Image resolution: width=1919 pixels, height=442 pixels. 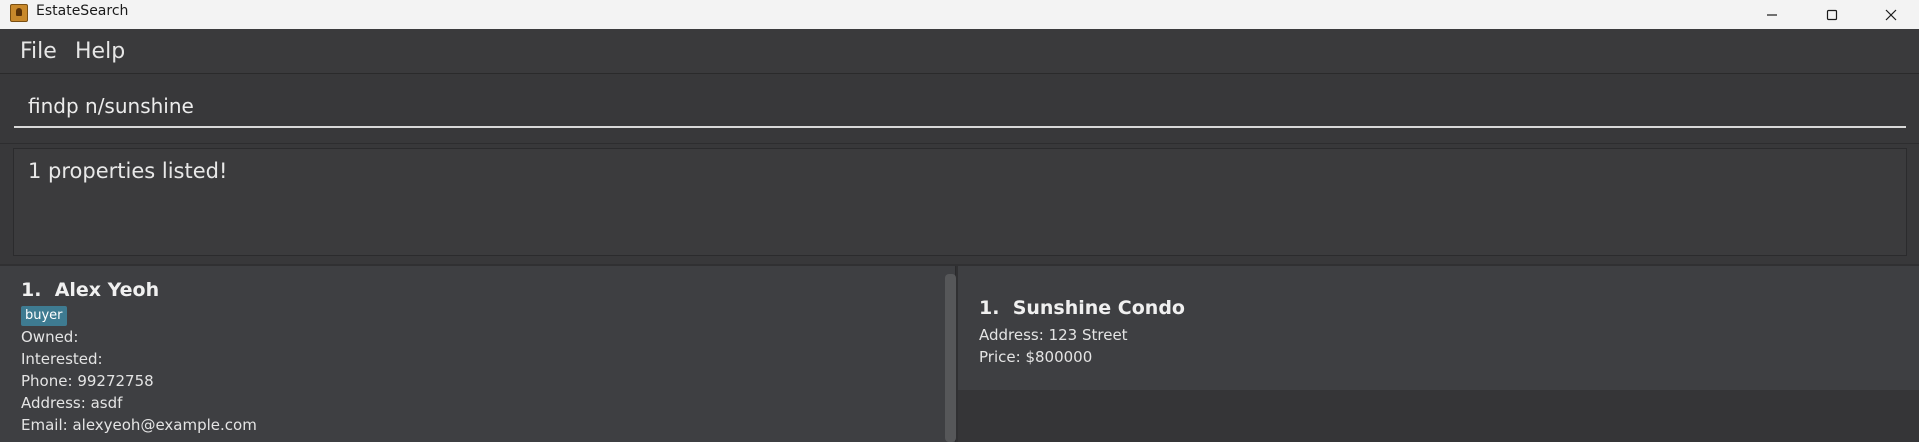 I want to click on property-title: 1. Sunshine Condo, so click(x=1082, y=308).